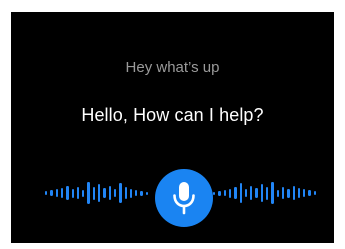  Describe the element at coordinates (172, 115) in the screenshot. I see `greeting-text: Hello, How can I help?` at that location.